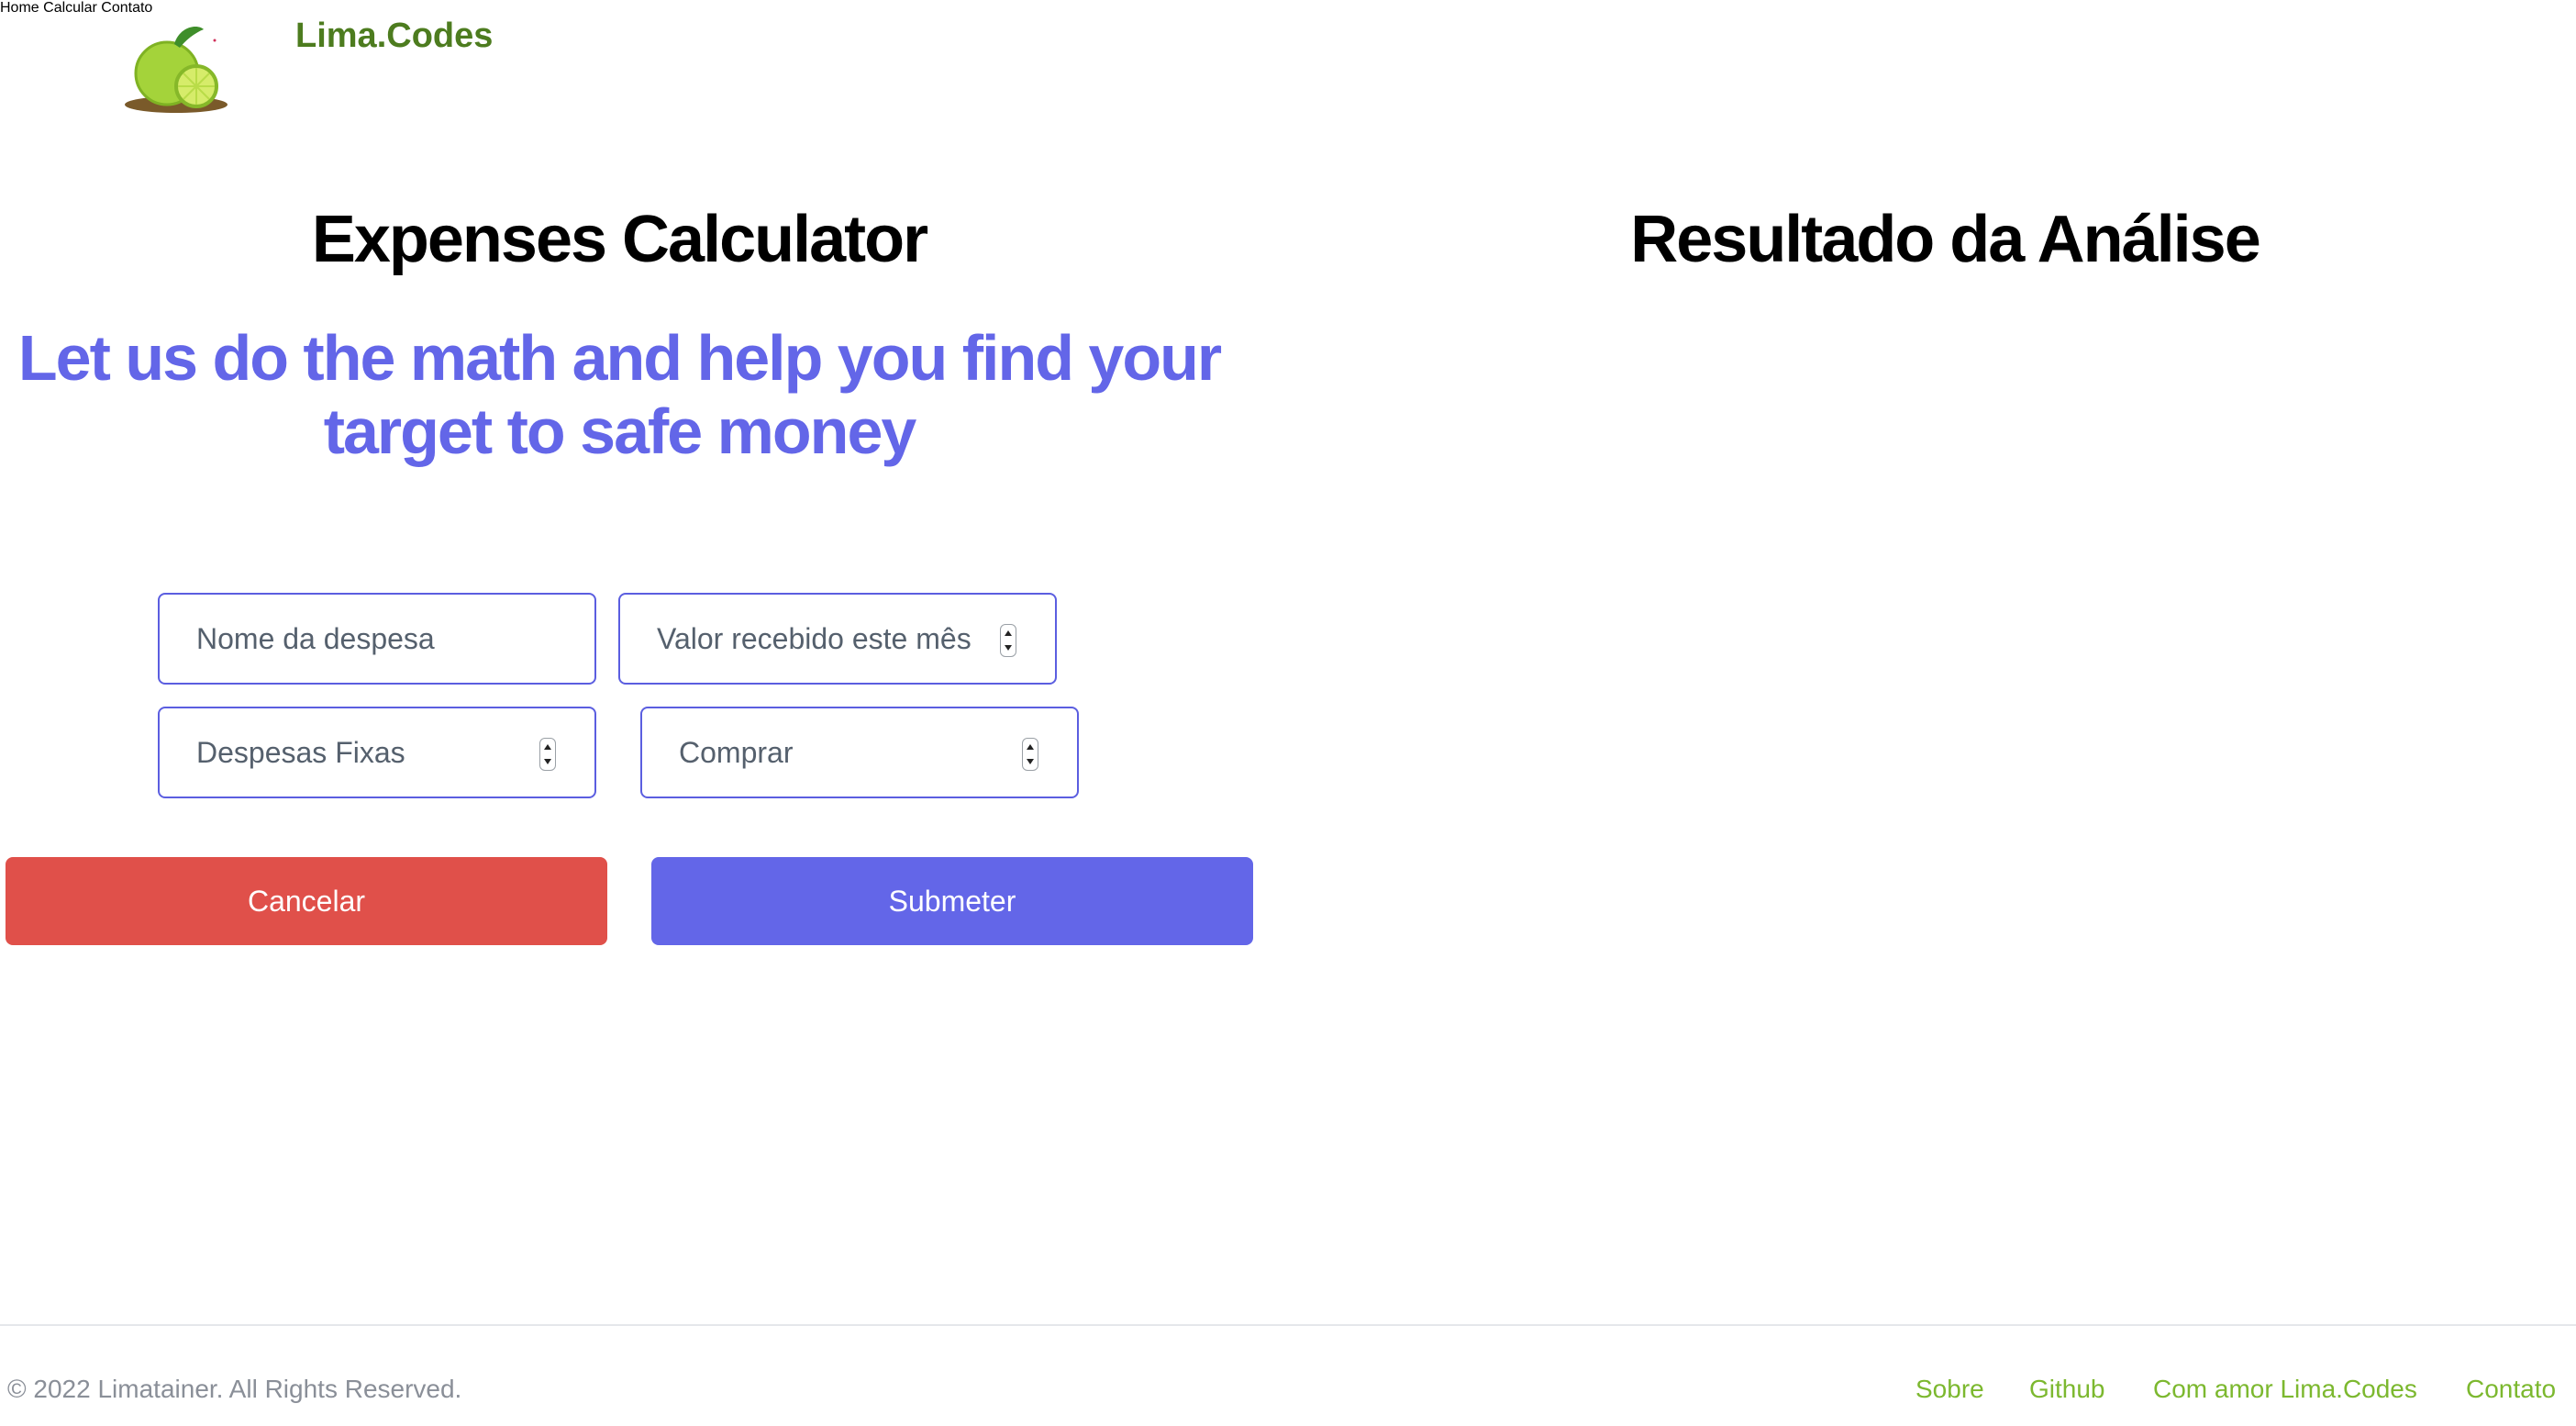 The image size is (2576, 1426). What do you see at coordinates (70, 8) in the screenshot?
I see `nav-calcular-link: Calcular` at bounding box center [70, 8].